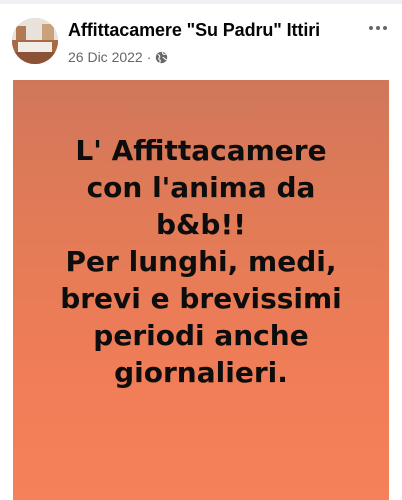 This screenshot has width=402, height=500. I want to click on more-options-icon, so click(378, 28).